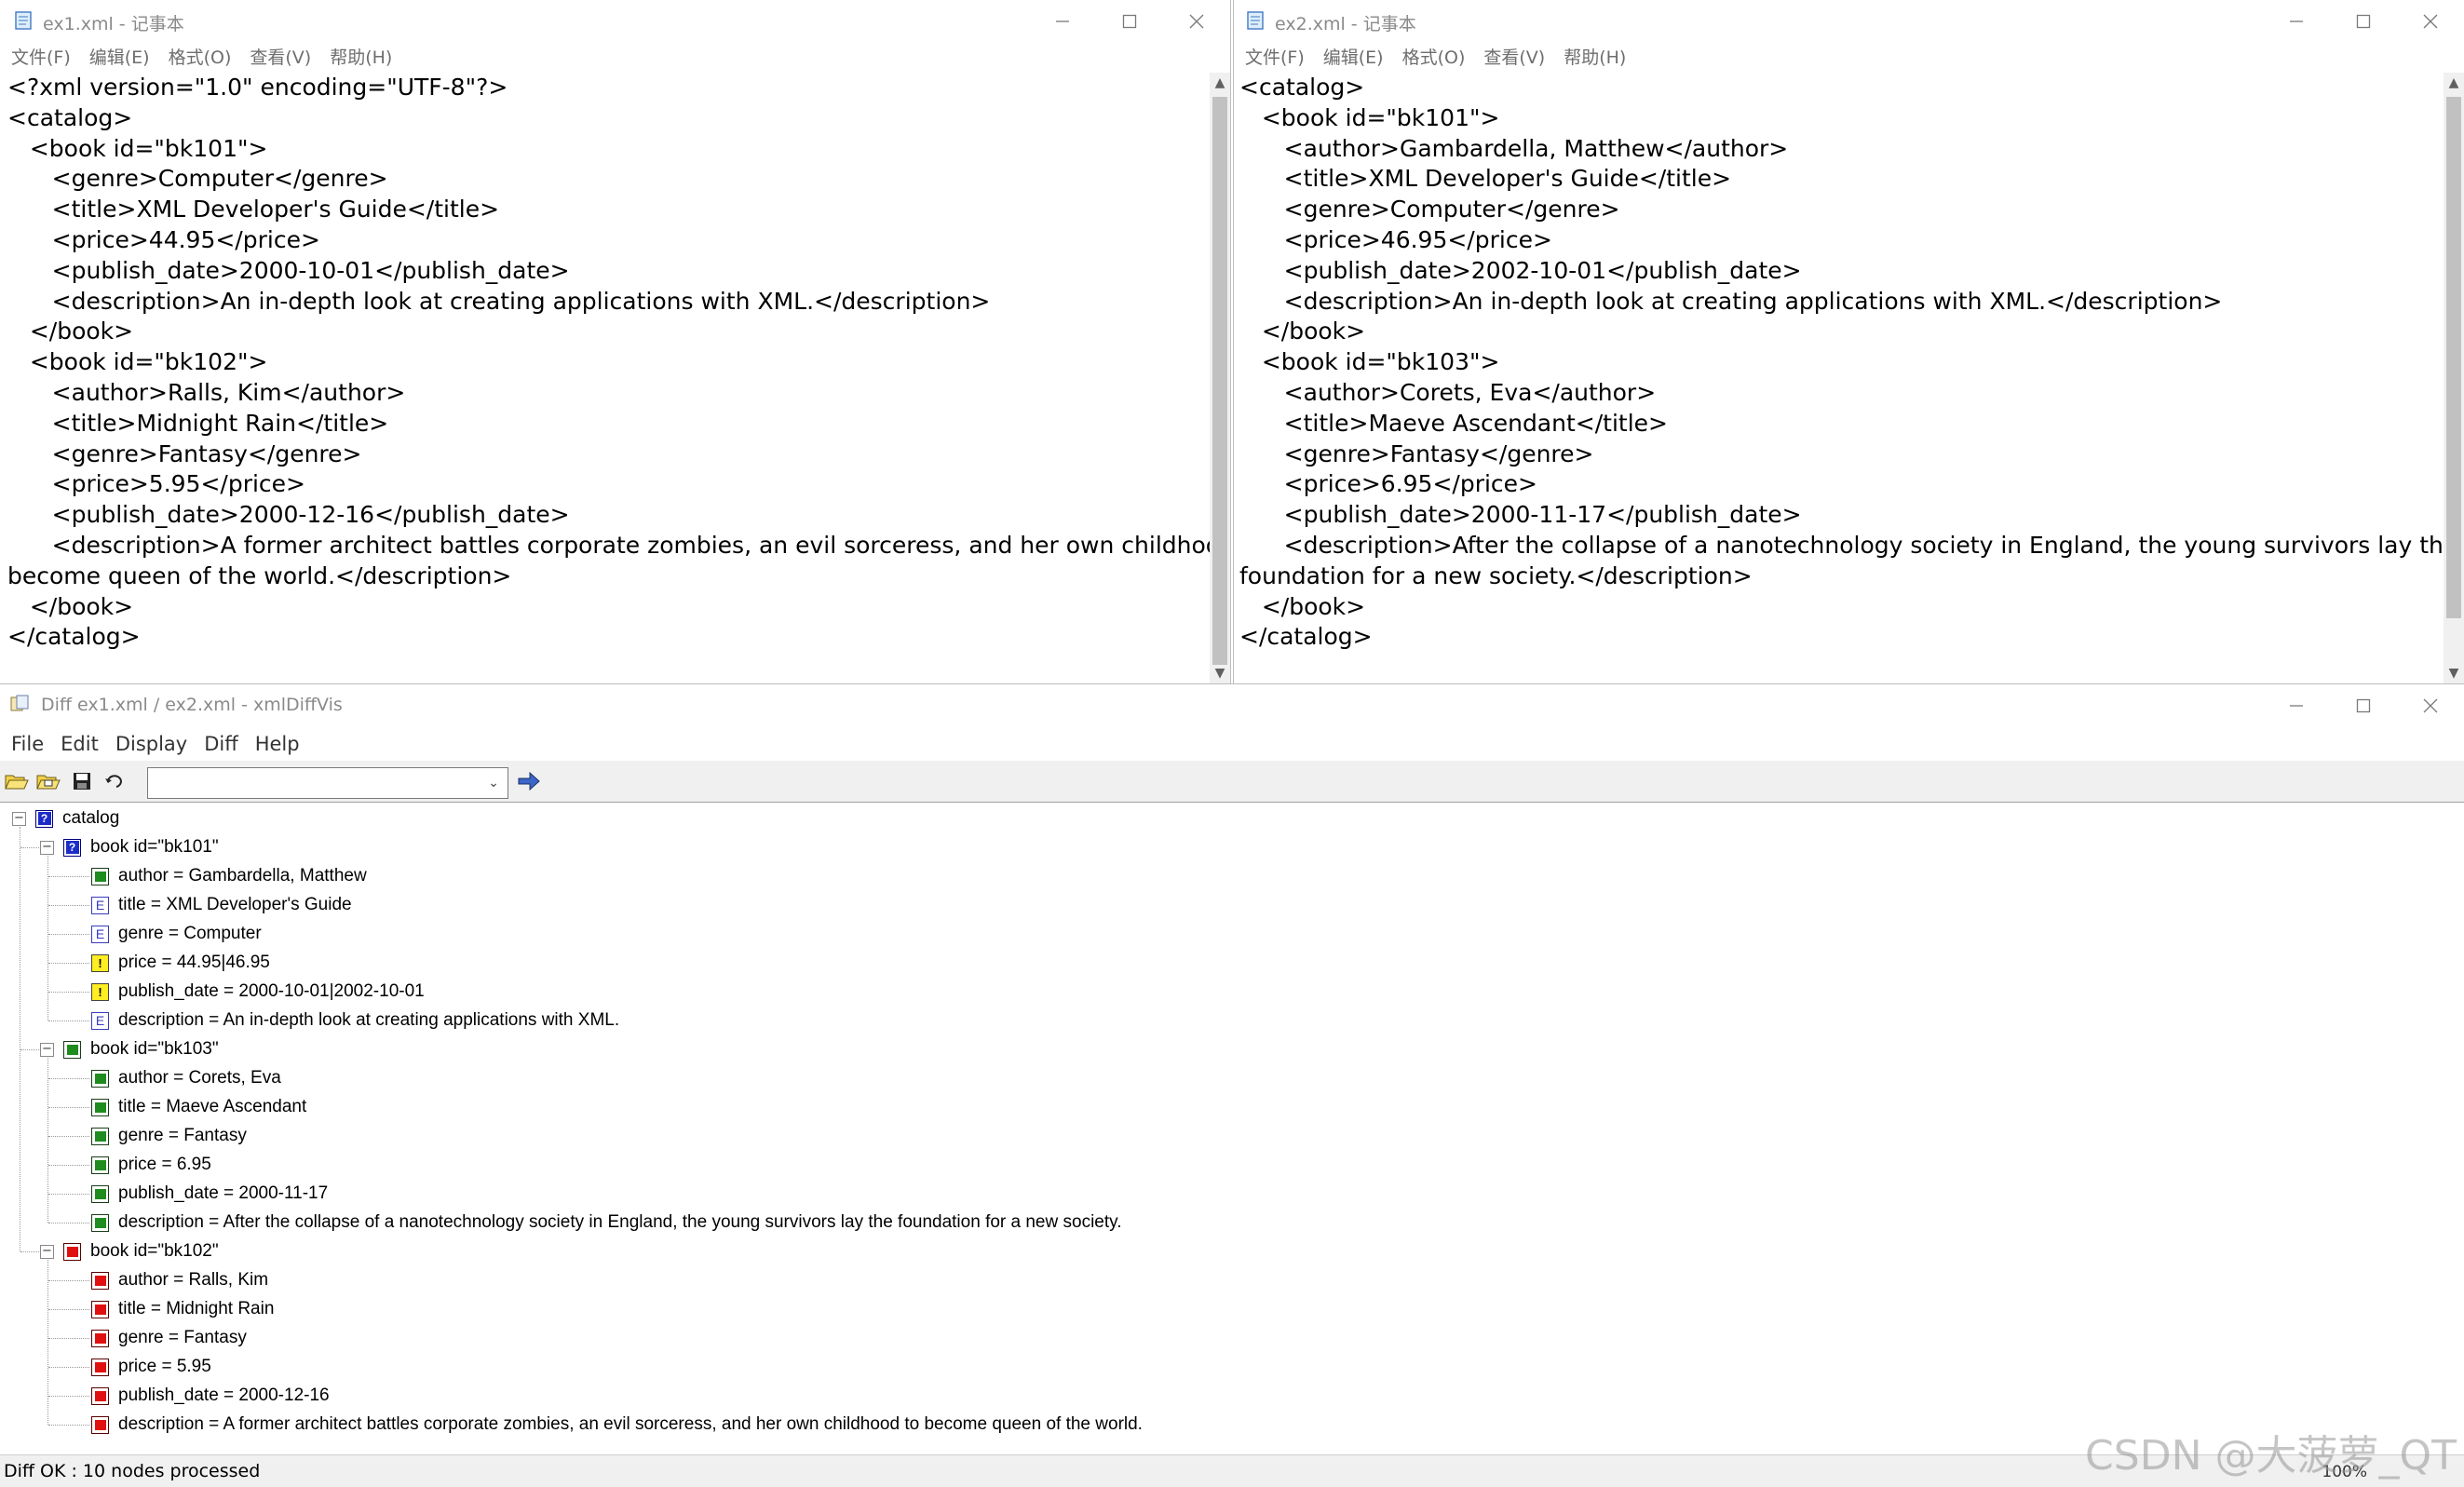  What do you see at coordinates (156, 484) in the screenshot?
I see `code-line: <price>5.95</price>` at bounding box center [156, 484].